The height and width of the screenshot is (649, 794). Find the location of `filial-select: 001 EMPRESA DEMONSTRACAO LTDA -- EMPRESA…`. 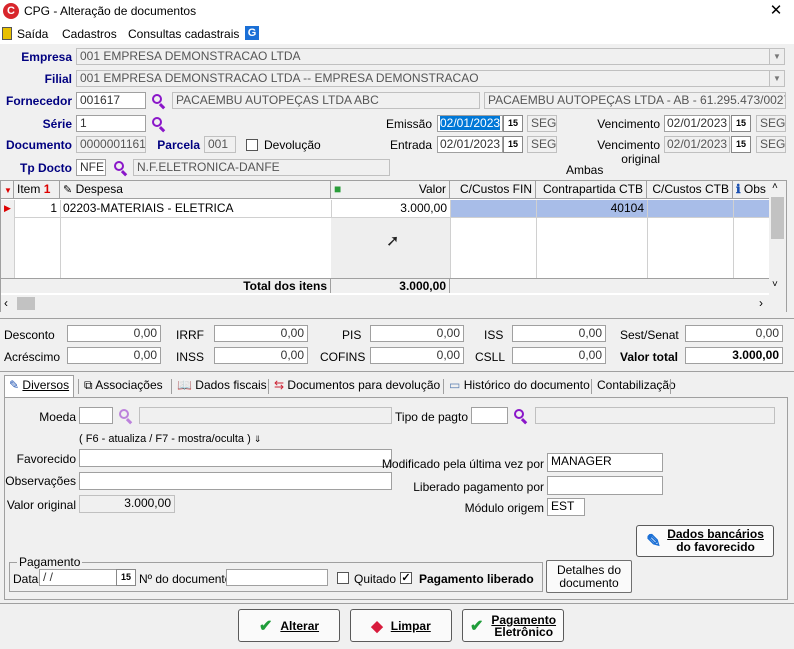

filial-select: 001 EMPRESA DEMONSTRACAO LTDA -- EMPRESA… is located at coordinates (423, 78).